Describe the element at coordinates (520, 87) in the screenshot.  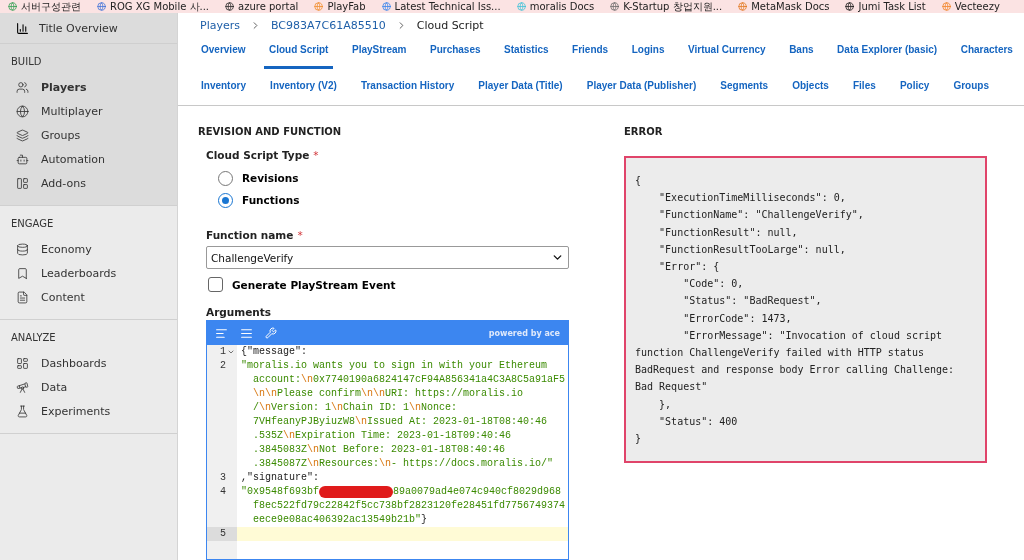
I see `tab: Player Data (Title)` at that location.